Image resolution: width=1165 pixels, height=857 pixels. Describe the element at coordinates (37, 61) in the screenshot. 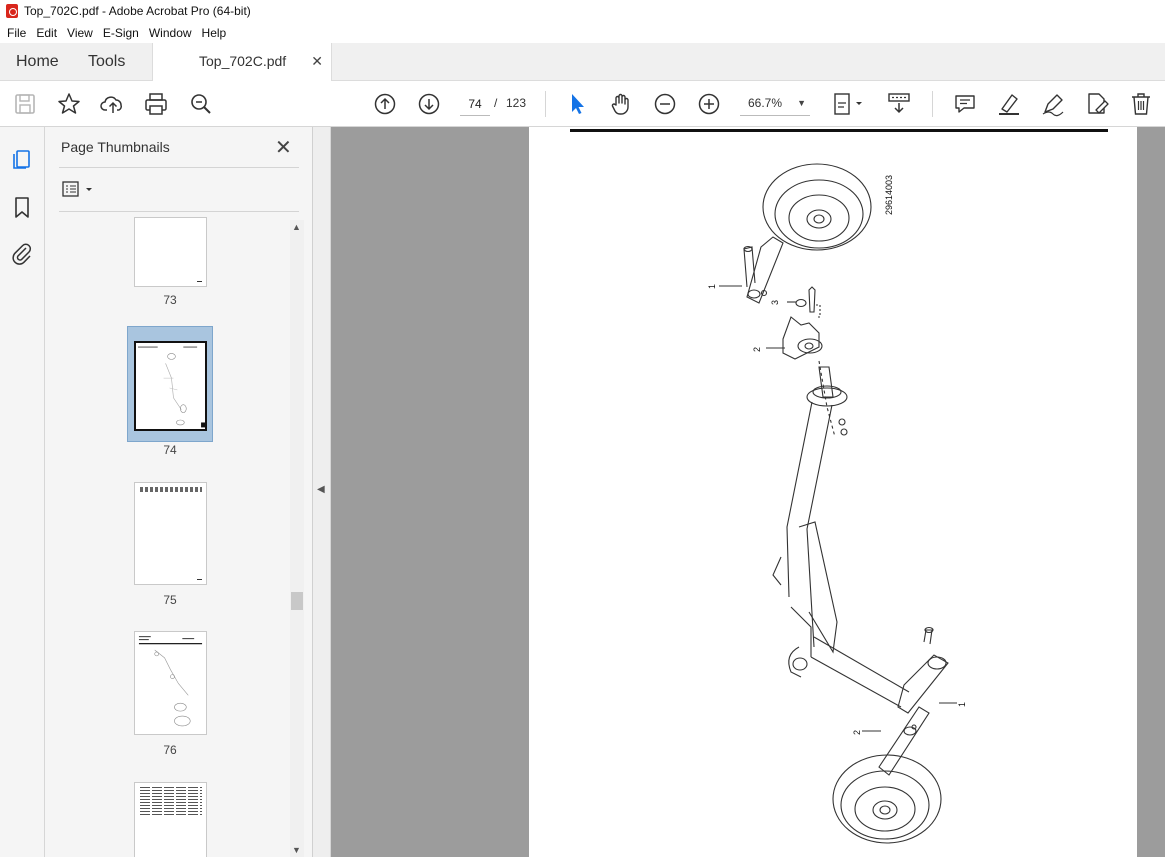

I see `tab-home: Home` at that location.